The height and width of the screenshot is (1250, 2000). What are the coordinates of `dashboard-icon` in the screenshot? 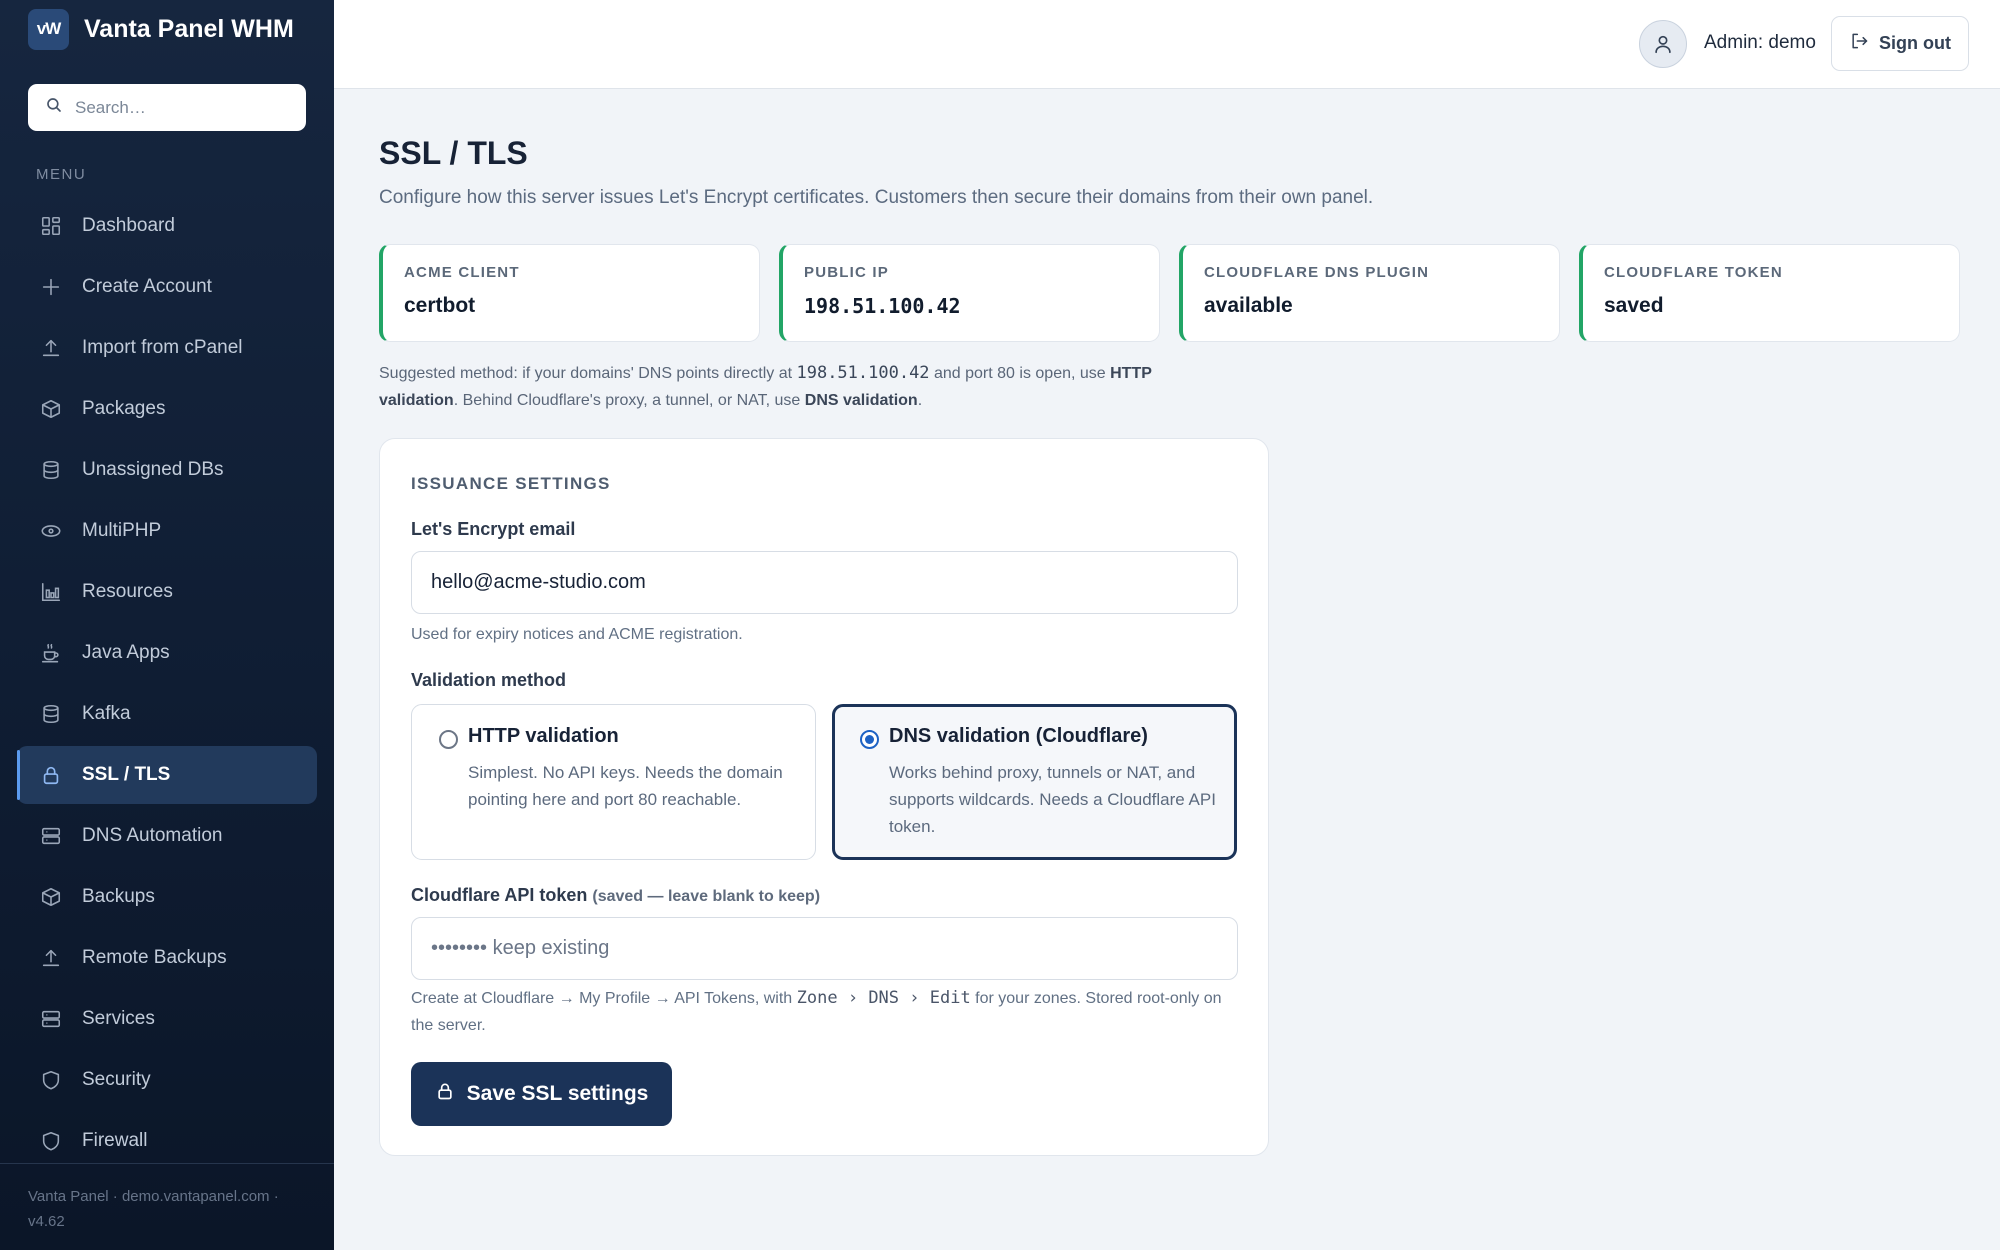 It's located at (51, 226).